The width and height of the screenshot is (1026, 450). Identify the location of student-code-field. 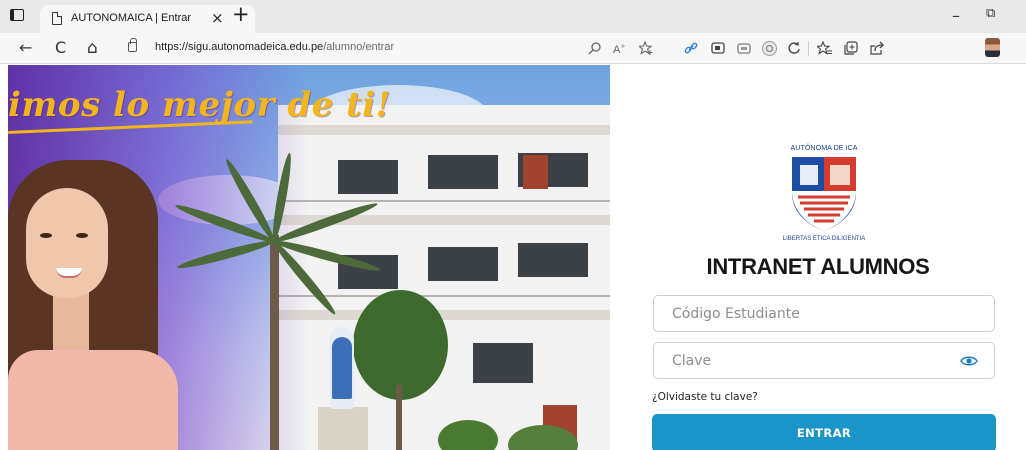
(824, 313).